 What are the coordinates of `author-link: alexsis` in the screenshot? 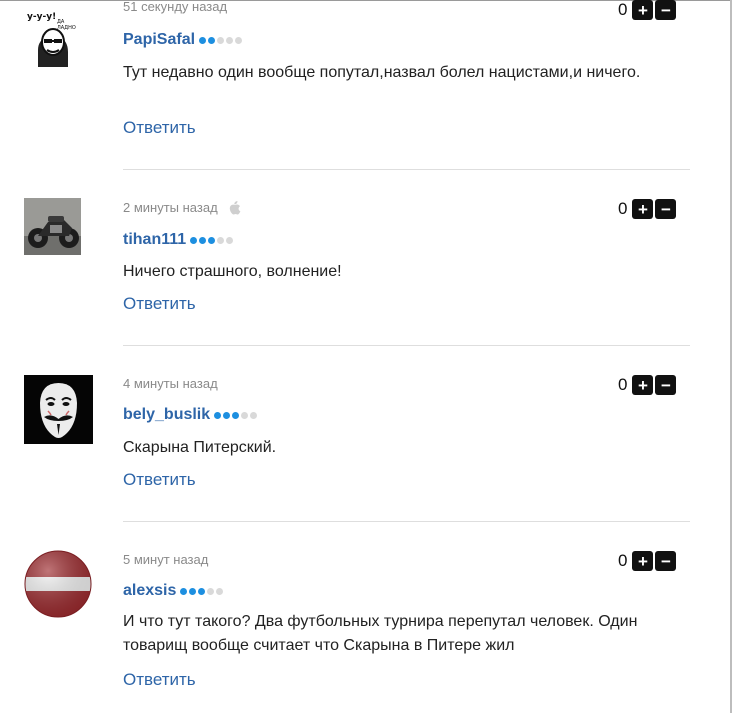 It's located at (149, 591).